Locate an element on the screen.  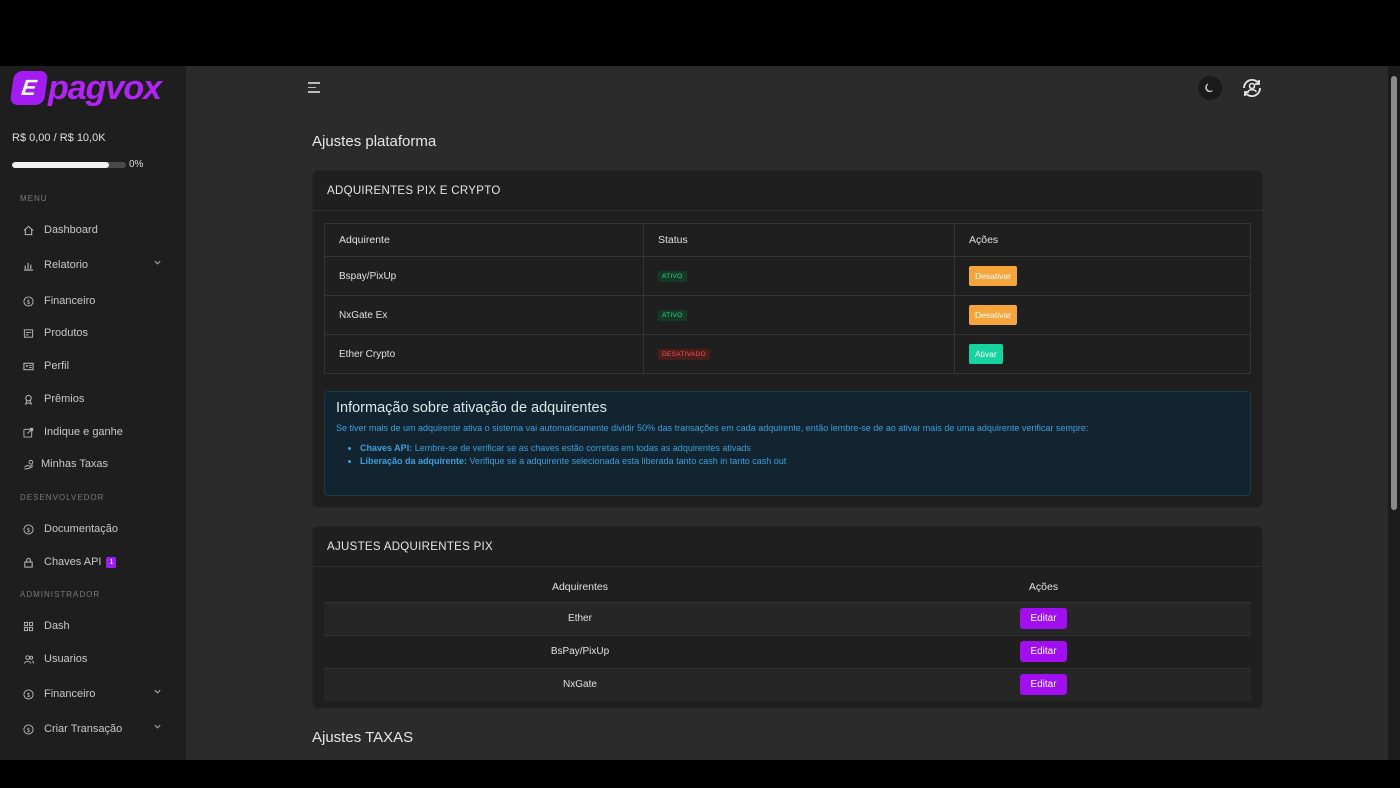
col-header: Adquirente is located at coordinates (484, 240).